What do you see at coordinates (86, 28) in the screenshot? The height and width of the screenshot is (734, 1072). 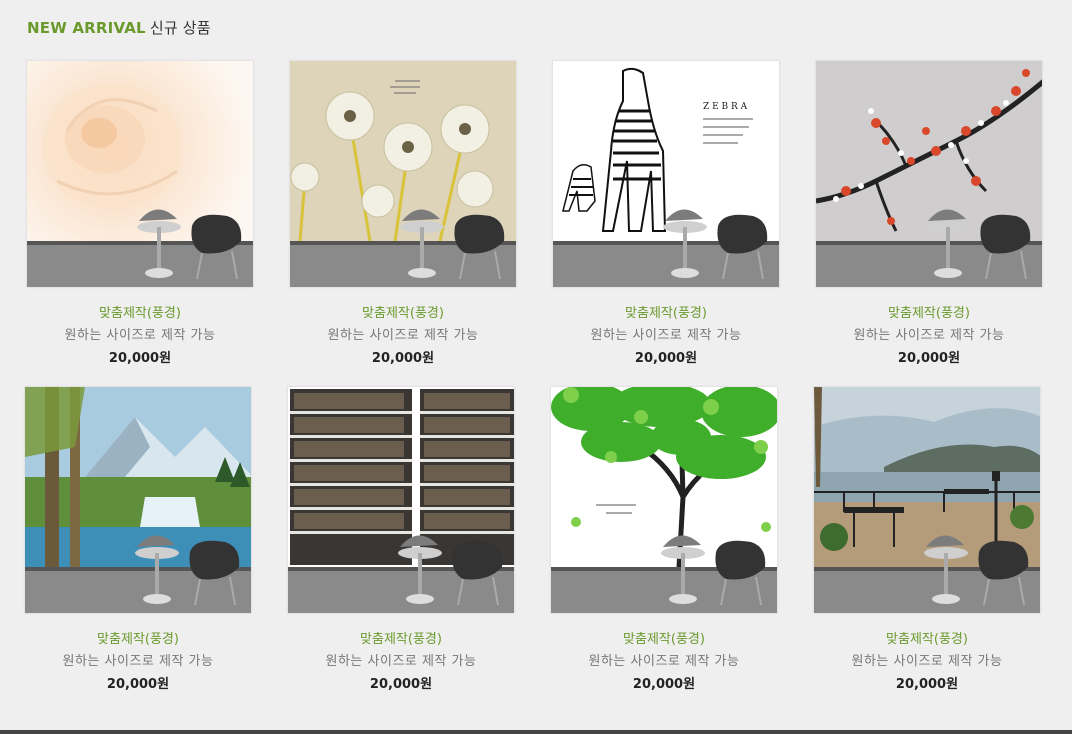 I see `section-title-en: NEW ARRIVAL` at bounding box center [86, 28].